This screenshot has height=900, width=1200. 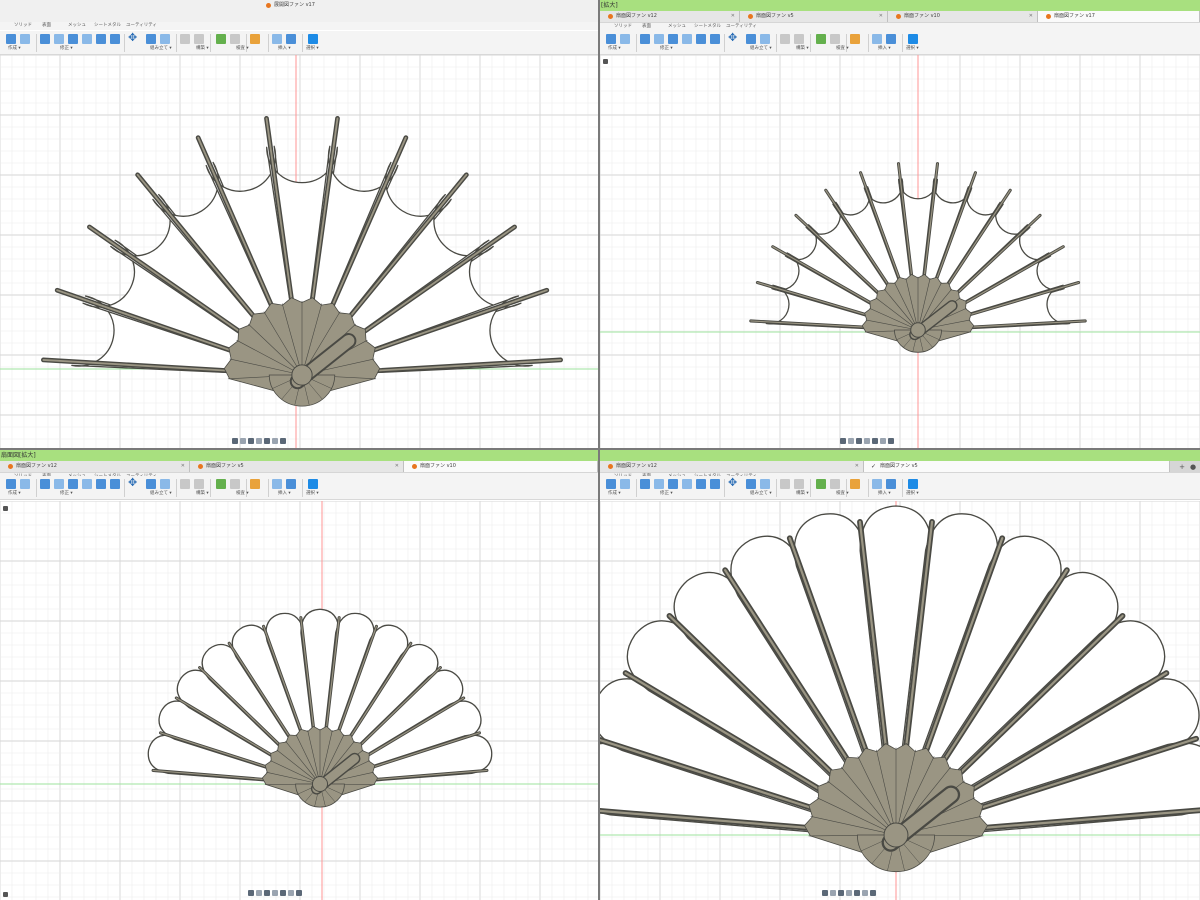 What do you see at coordinates (501, 466) in the screenshot?
I see `document-tab: 扇面ファン v10` at bounding box center [501, 466].